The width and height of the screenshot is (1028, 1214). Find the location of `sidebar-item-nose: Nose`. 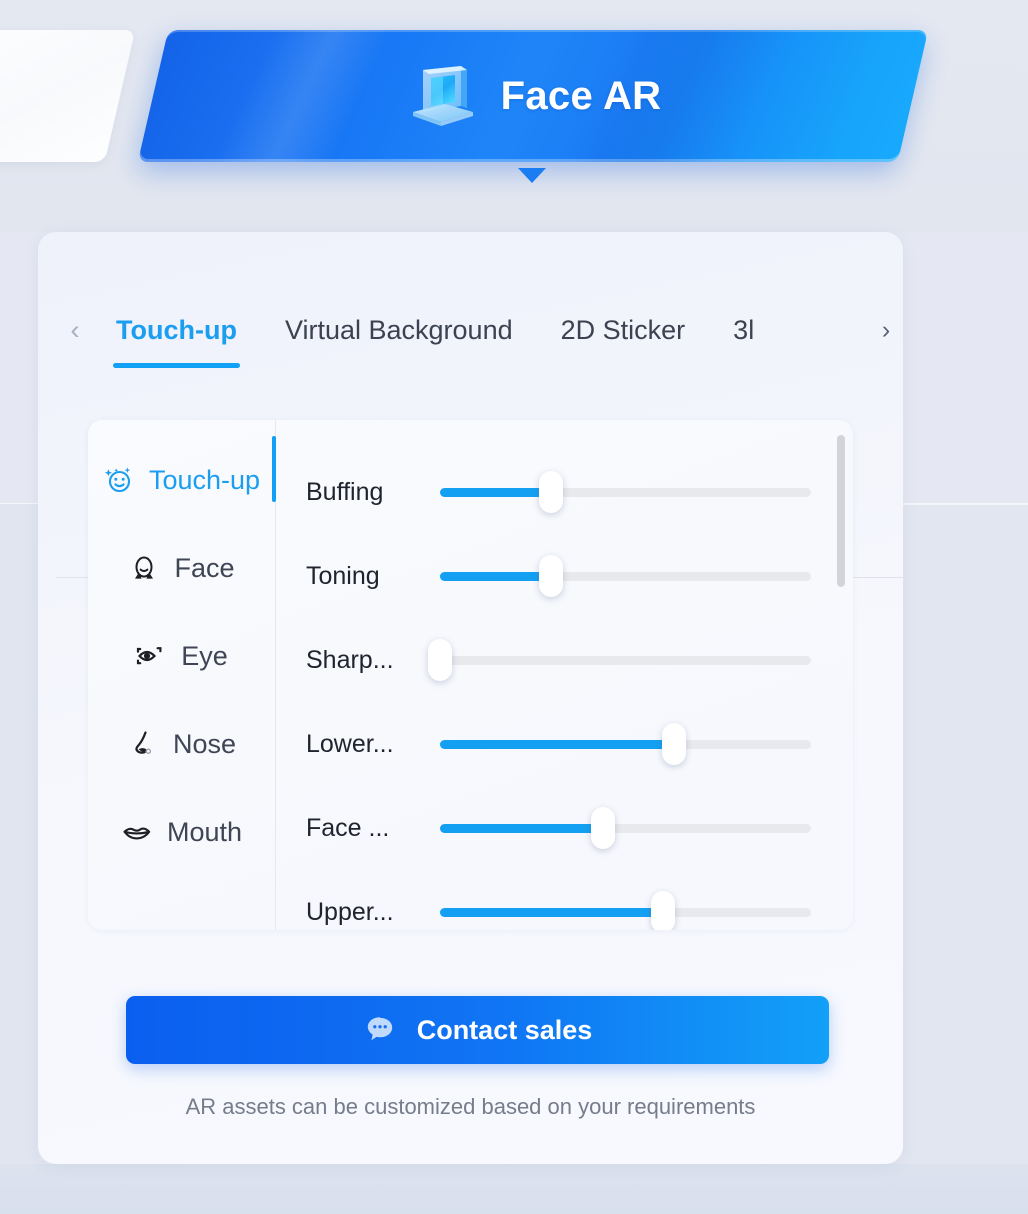

sidebar-item-nose: Nose is located at coordinates (181, 744).